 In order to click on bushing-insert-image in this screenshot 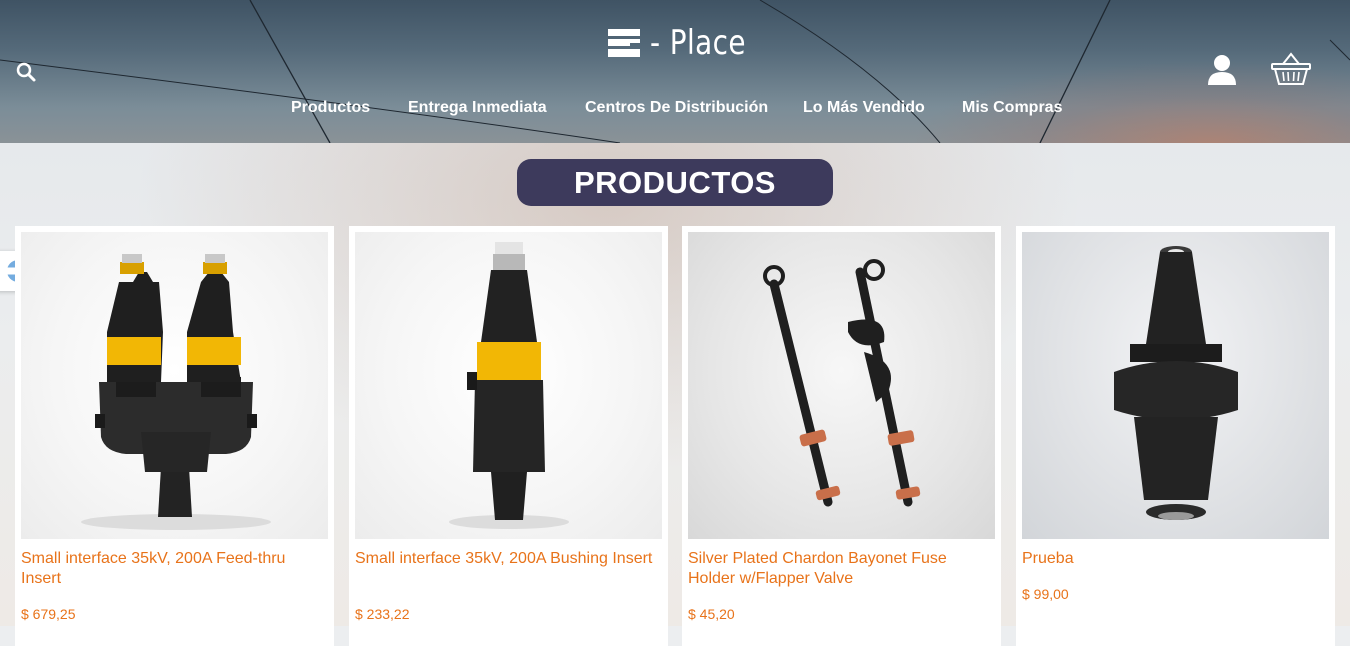, I will do `click(509, 385)`.